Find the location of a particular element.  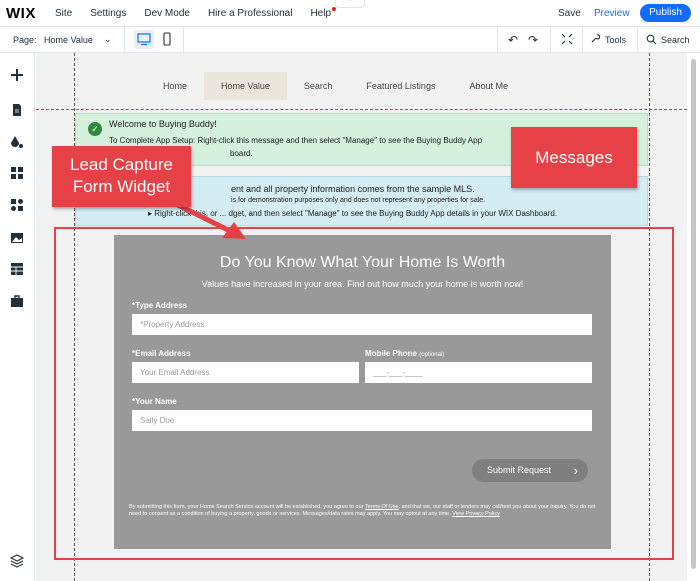

left-toolbar is located at coordinates (17, 317).